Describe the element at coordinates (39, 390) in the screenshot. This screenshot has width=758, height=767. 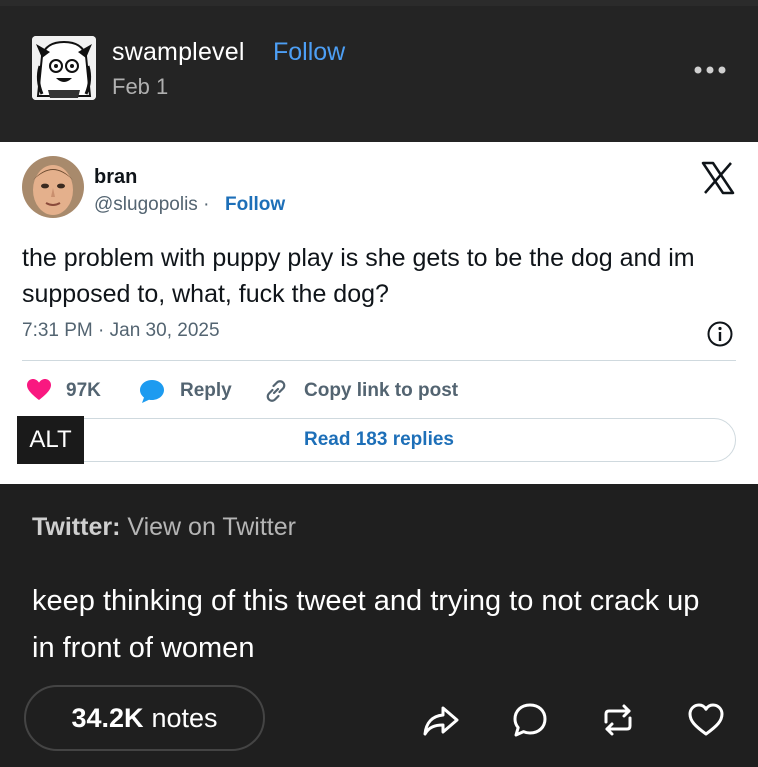
I see `heart-icon` at that location.